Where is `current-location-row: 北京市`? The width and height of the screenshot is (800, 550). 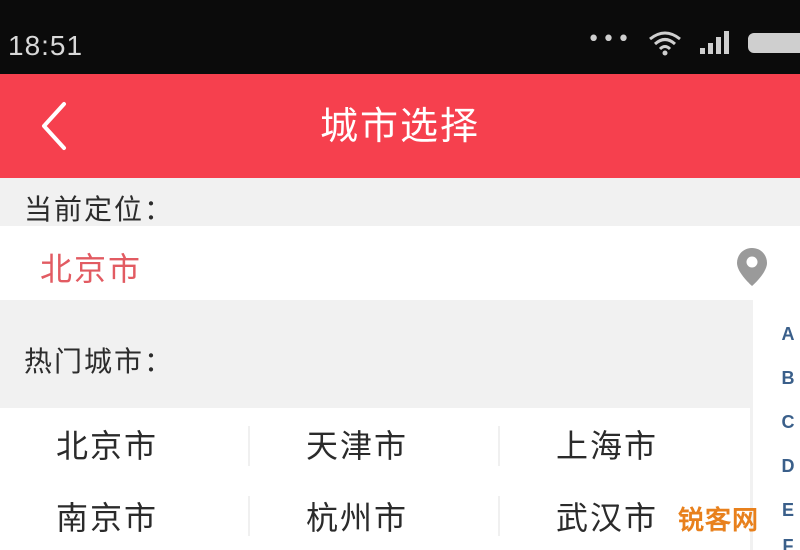 current-location-row: 北京市 is located at coordinates (400, 263).